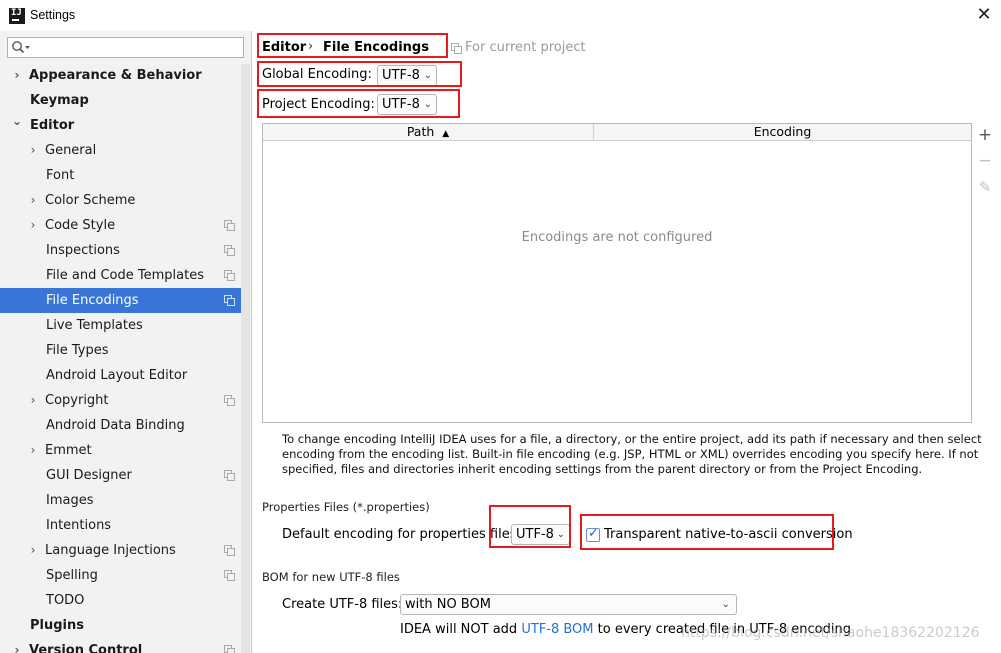 This screenshot has height=653, width=1001. Describe the element at coordinates (65, 600) in the screenshot. I see `sidebar-item-label: TODO` at that location.